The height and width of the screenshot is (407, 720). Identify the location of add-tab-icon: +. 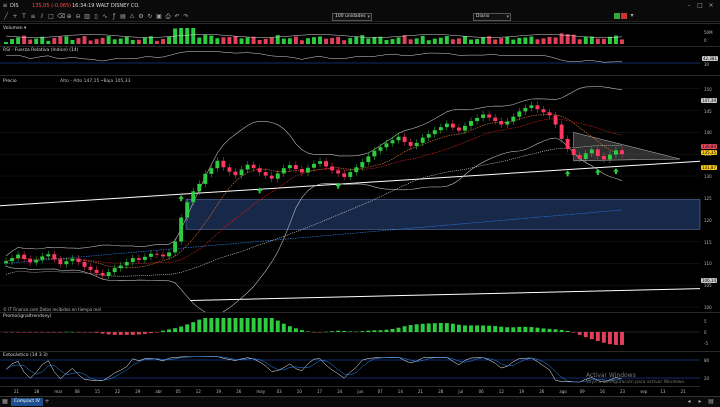
(47, 402).